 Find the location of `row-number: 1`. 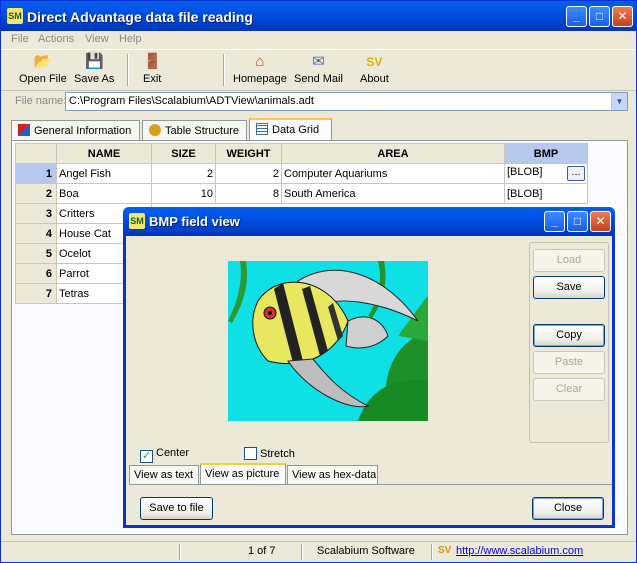

row-number: 1 is located at coordinates (36, 173).